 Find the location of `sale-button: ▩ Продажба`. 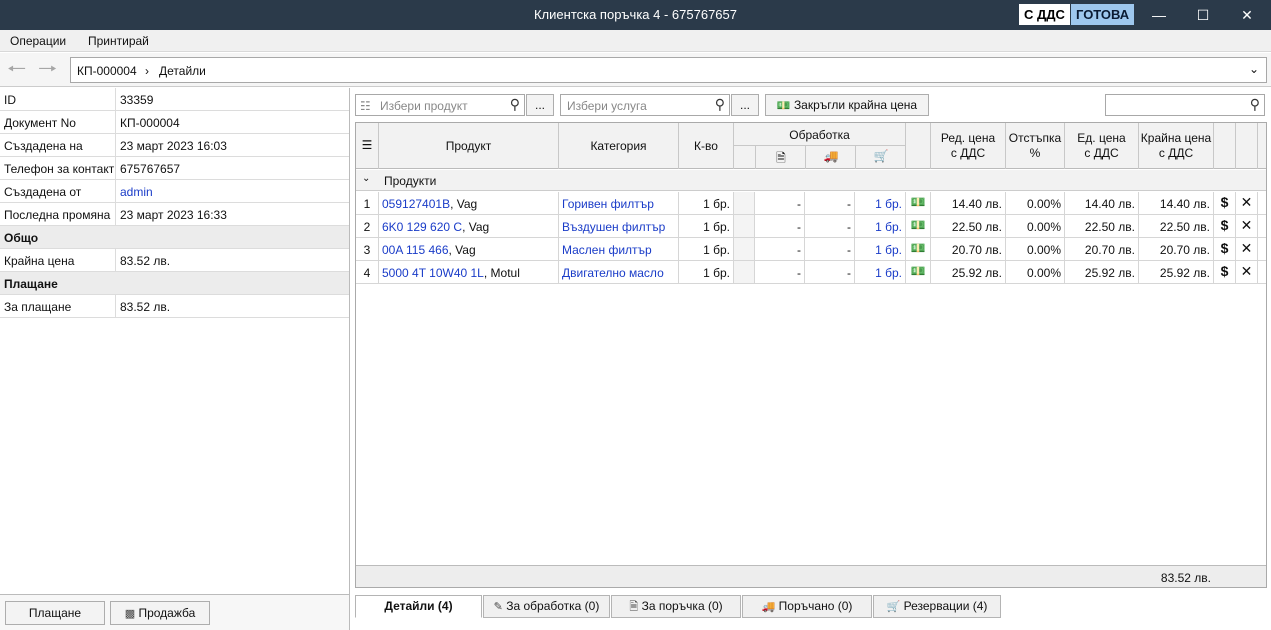

sale-button: ▩ Продажба is located at coordinates (160, 613).